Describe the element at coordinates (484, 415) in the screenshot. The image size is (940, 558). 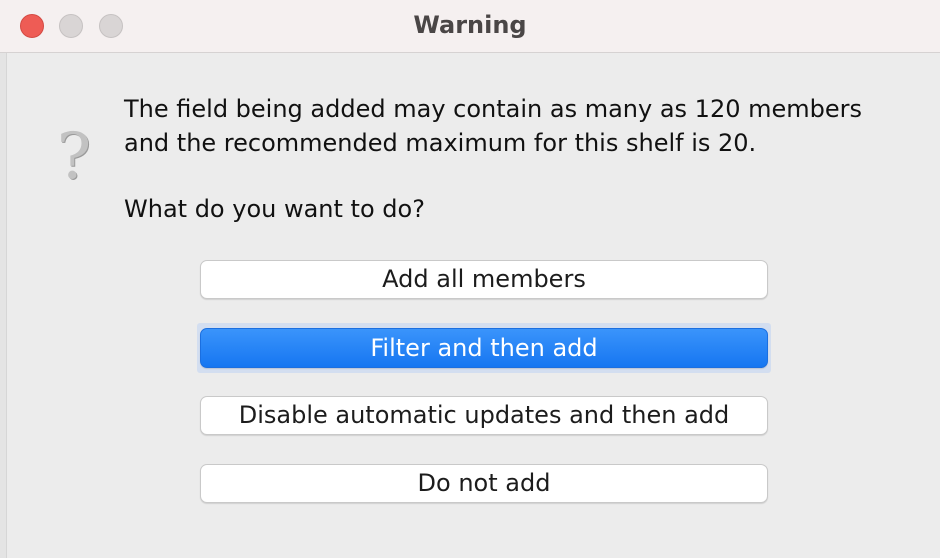
I see `disable-automatic-updates-button: Disable automatic updates and then add` at that location.